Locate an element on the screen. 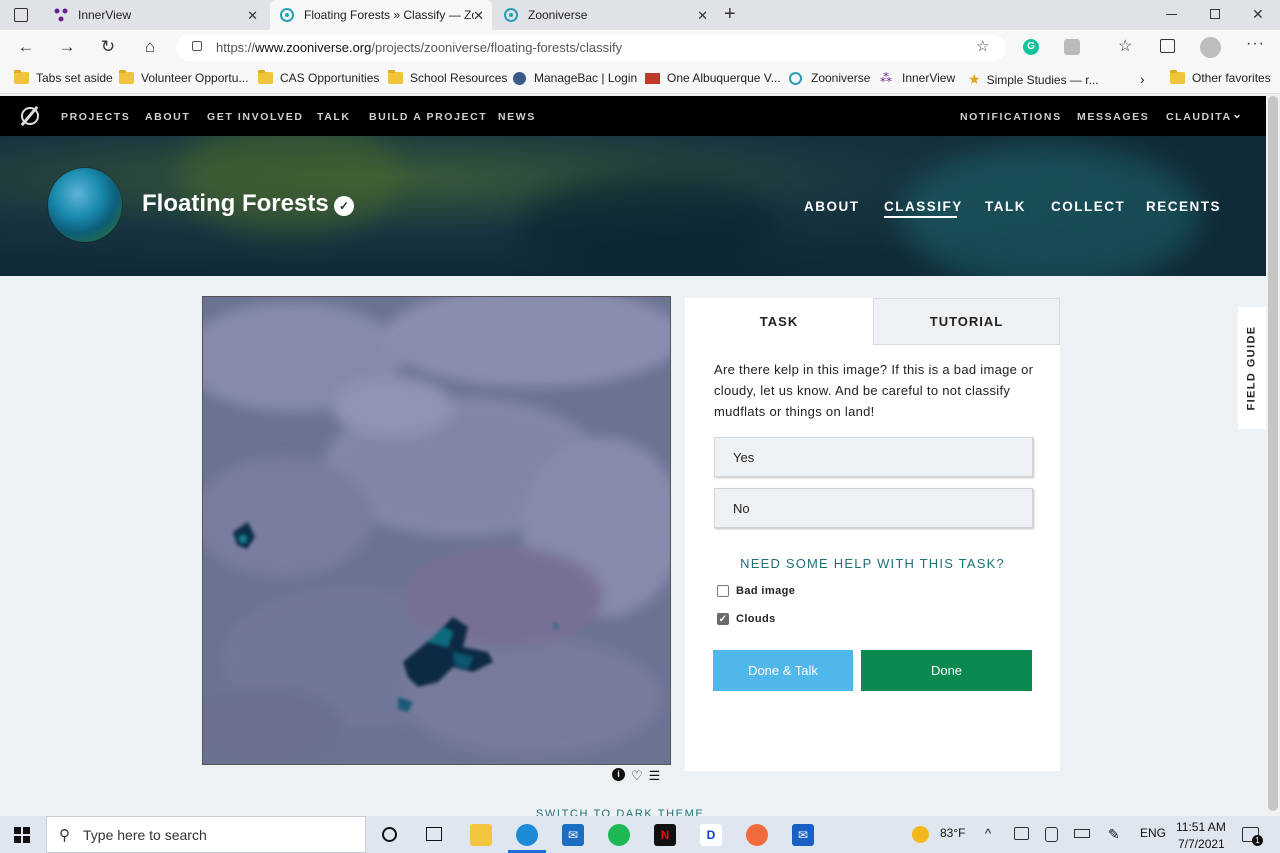 This screenshot has height=853, width=1280. new-tab-button: + is located at coordinates (730, 14).